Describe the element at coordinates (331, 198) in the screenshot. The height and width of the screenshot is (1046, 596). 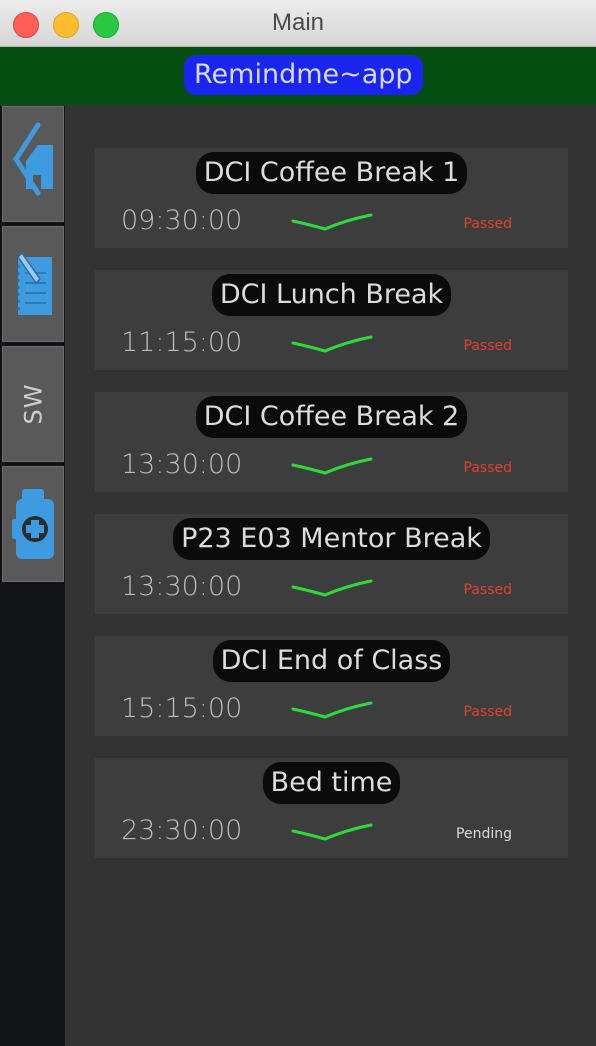
I see `reminder-card: DCI Coffee Break 1 09:30:00 Passed` at that location.